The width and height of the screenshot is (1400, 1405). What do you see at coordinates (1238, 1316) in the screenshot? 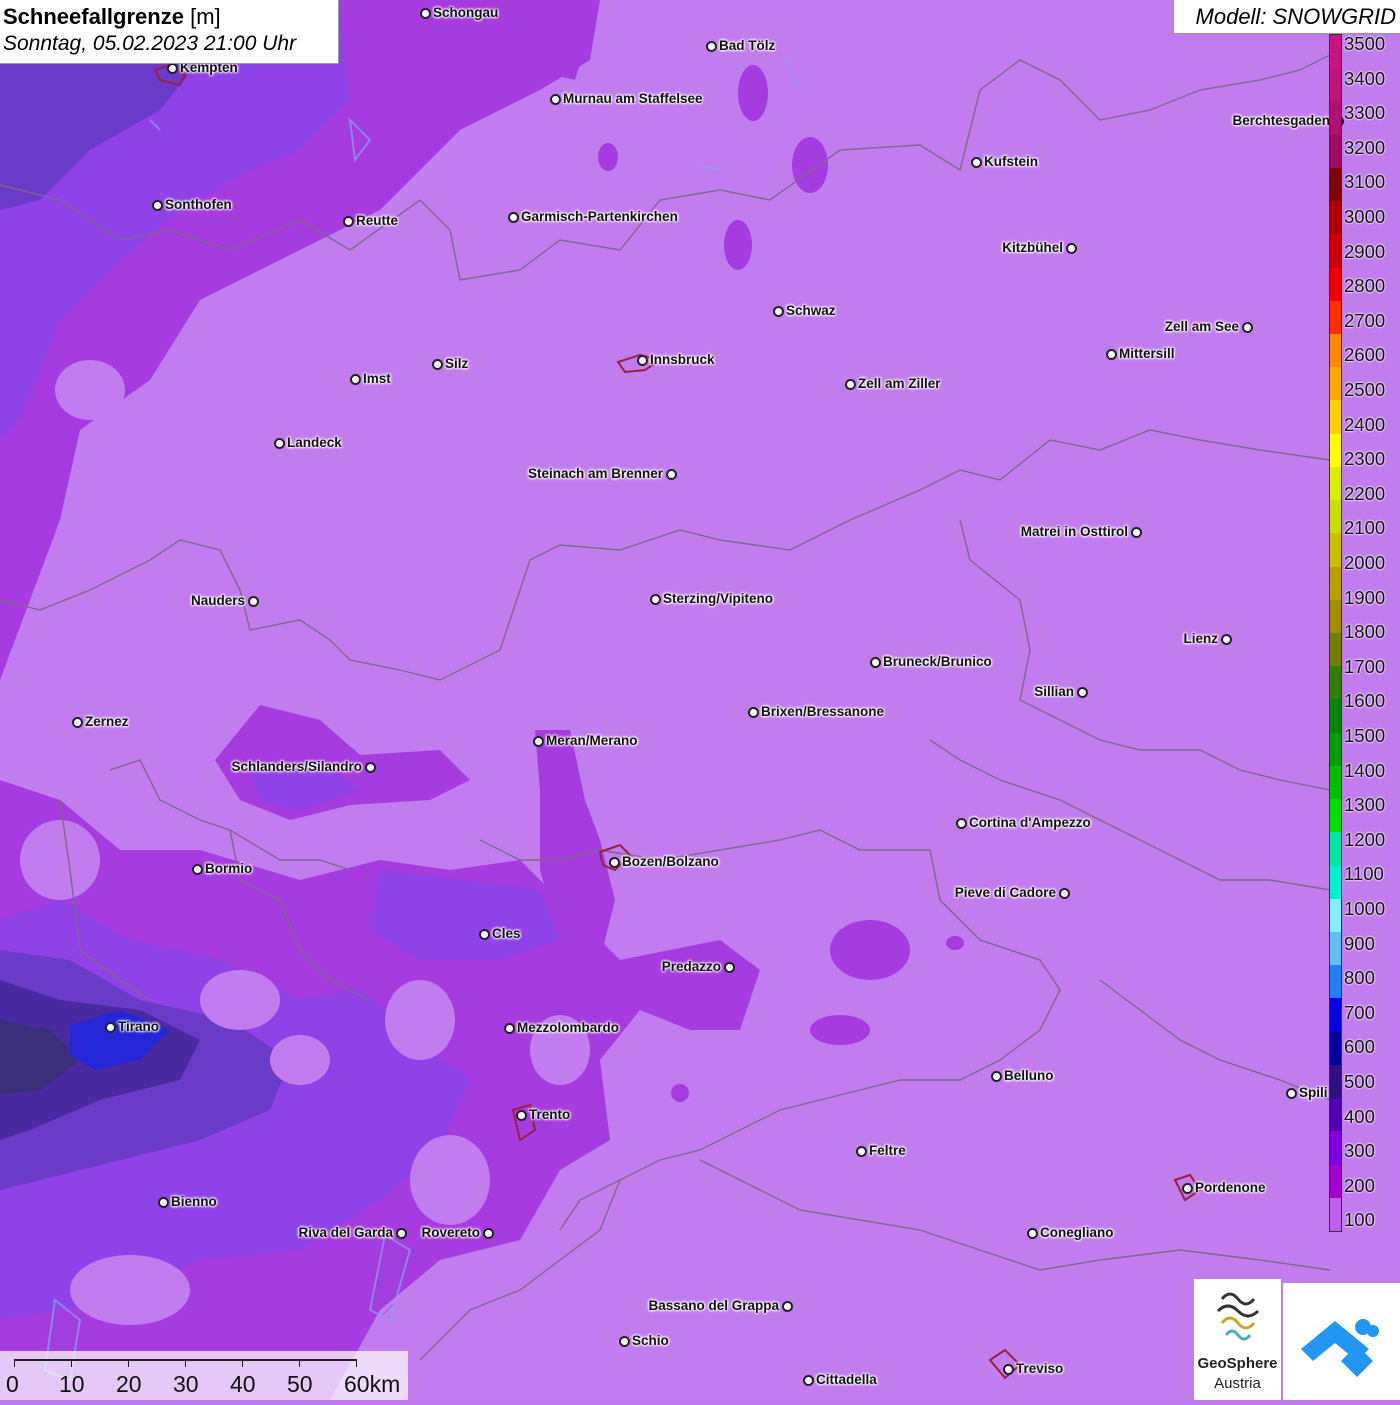
I see `geosphere-icon` at bounding box center [1238, 1316].